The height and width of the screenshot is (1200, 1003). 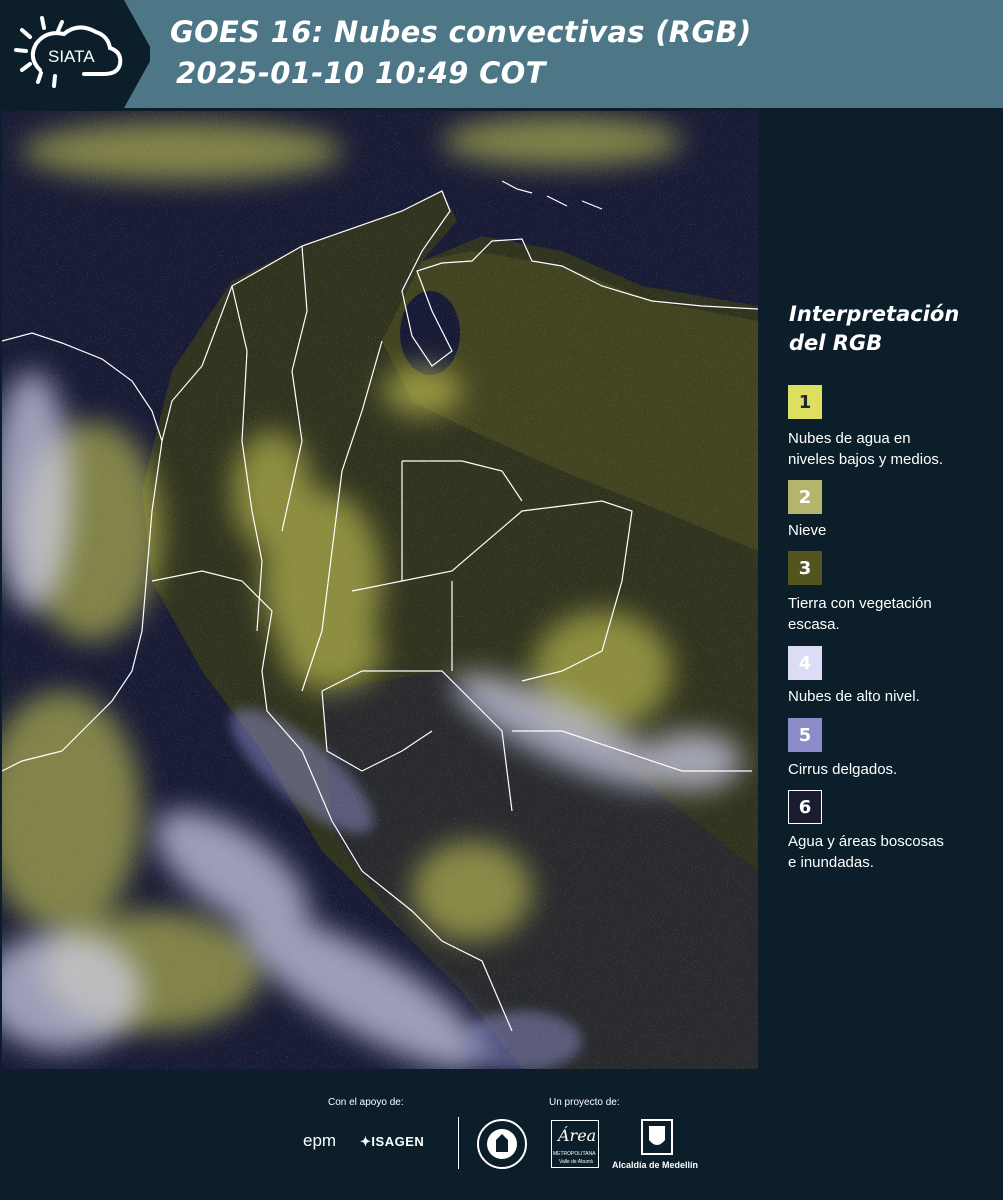 I want to click on area-metropolitana-logo: Área METROPOLITANA Valle de Aburrá, so click(x=575, y=1144).